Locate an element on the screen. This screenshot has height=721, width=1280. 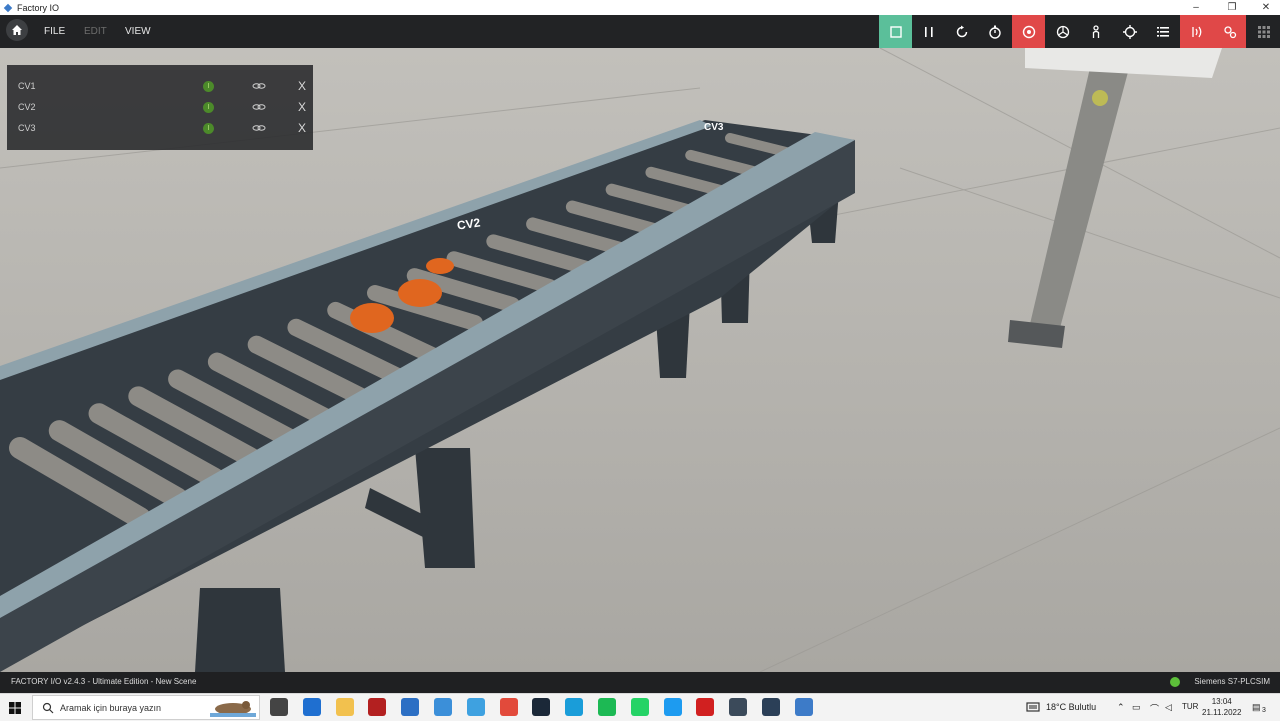
factoryio-logo-icon is located at coordinates (8, 7).